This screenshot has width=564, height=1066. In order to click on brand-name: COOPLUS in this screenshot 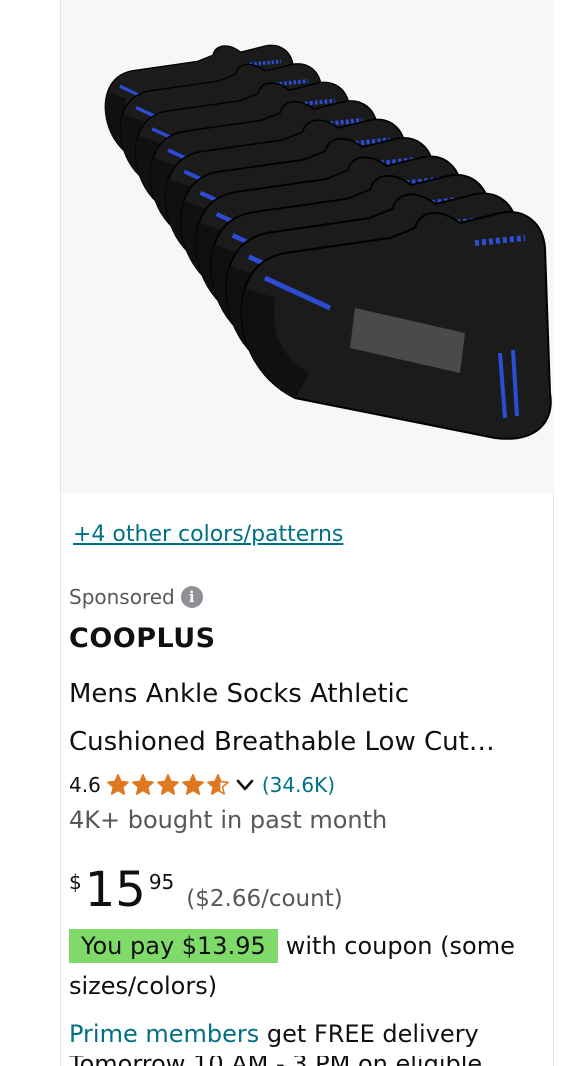, I will do `click(142, 638)`.